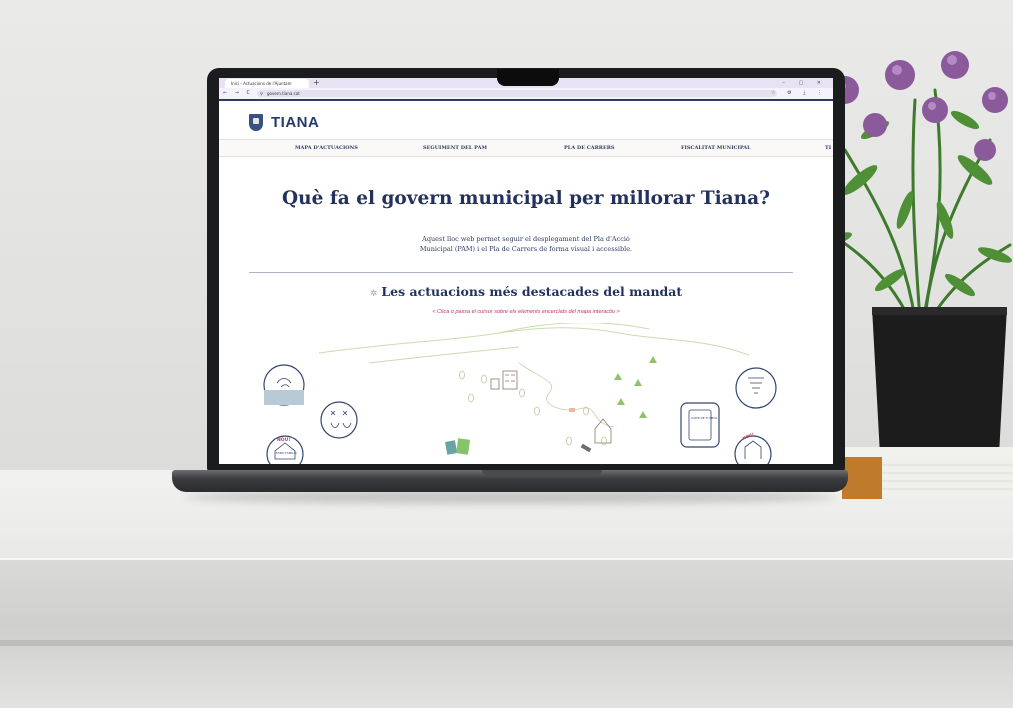 The width and height of the screenshot is (1013, 708). I want to click on highlights-title-text: Les actuacions més destacades del mandat, so click(532, 291).